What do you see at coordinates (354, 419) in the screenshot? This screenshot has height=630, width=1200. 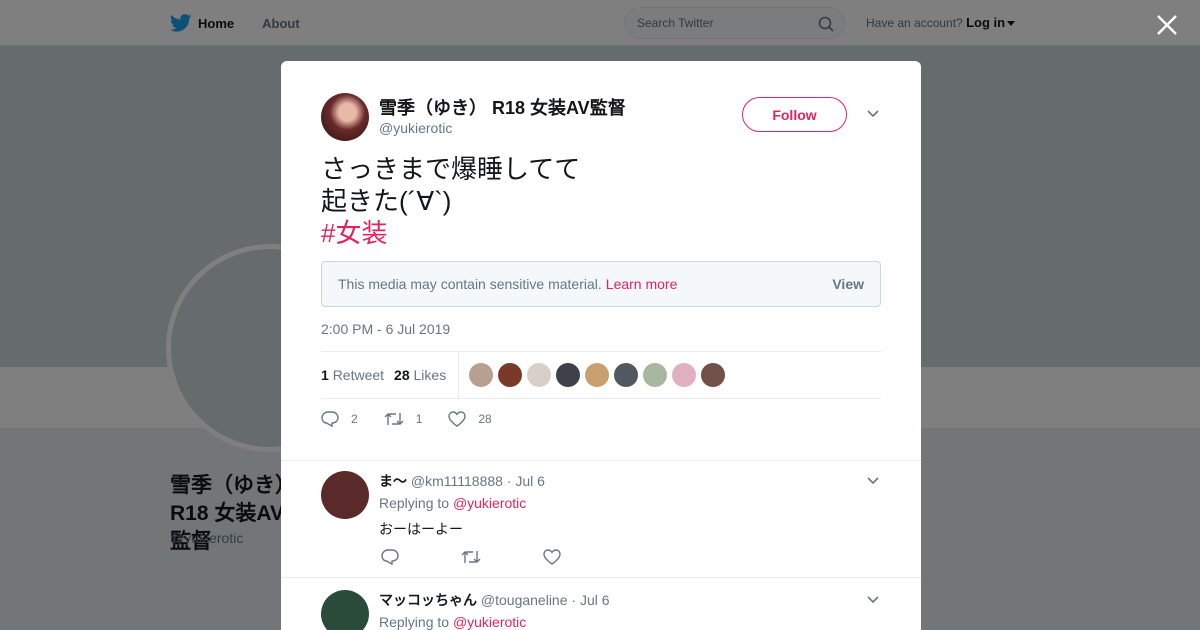 I see `reply-count: 2` at bounding box center [354, 419].